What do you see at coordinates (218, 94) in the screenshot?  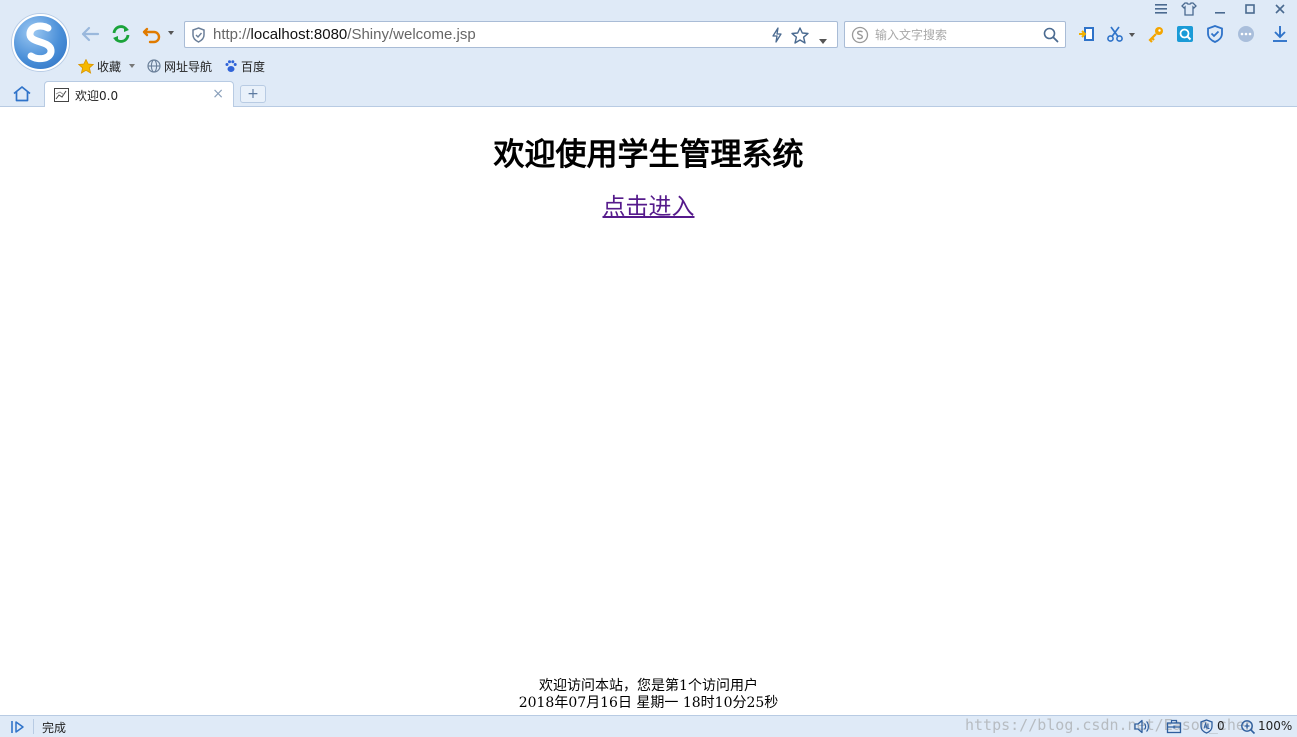 I see `tab-close-icon: ×` at bounding box center [218, 94].